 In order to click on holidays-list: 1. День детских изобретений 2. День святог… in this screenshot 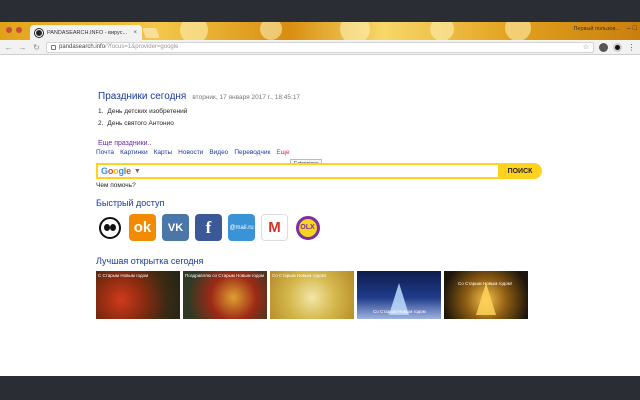, I will do `click(199, 117)`.